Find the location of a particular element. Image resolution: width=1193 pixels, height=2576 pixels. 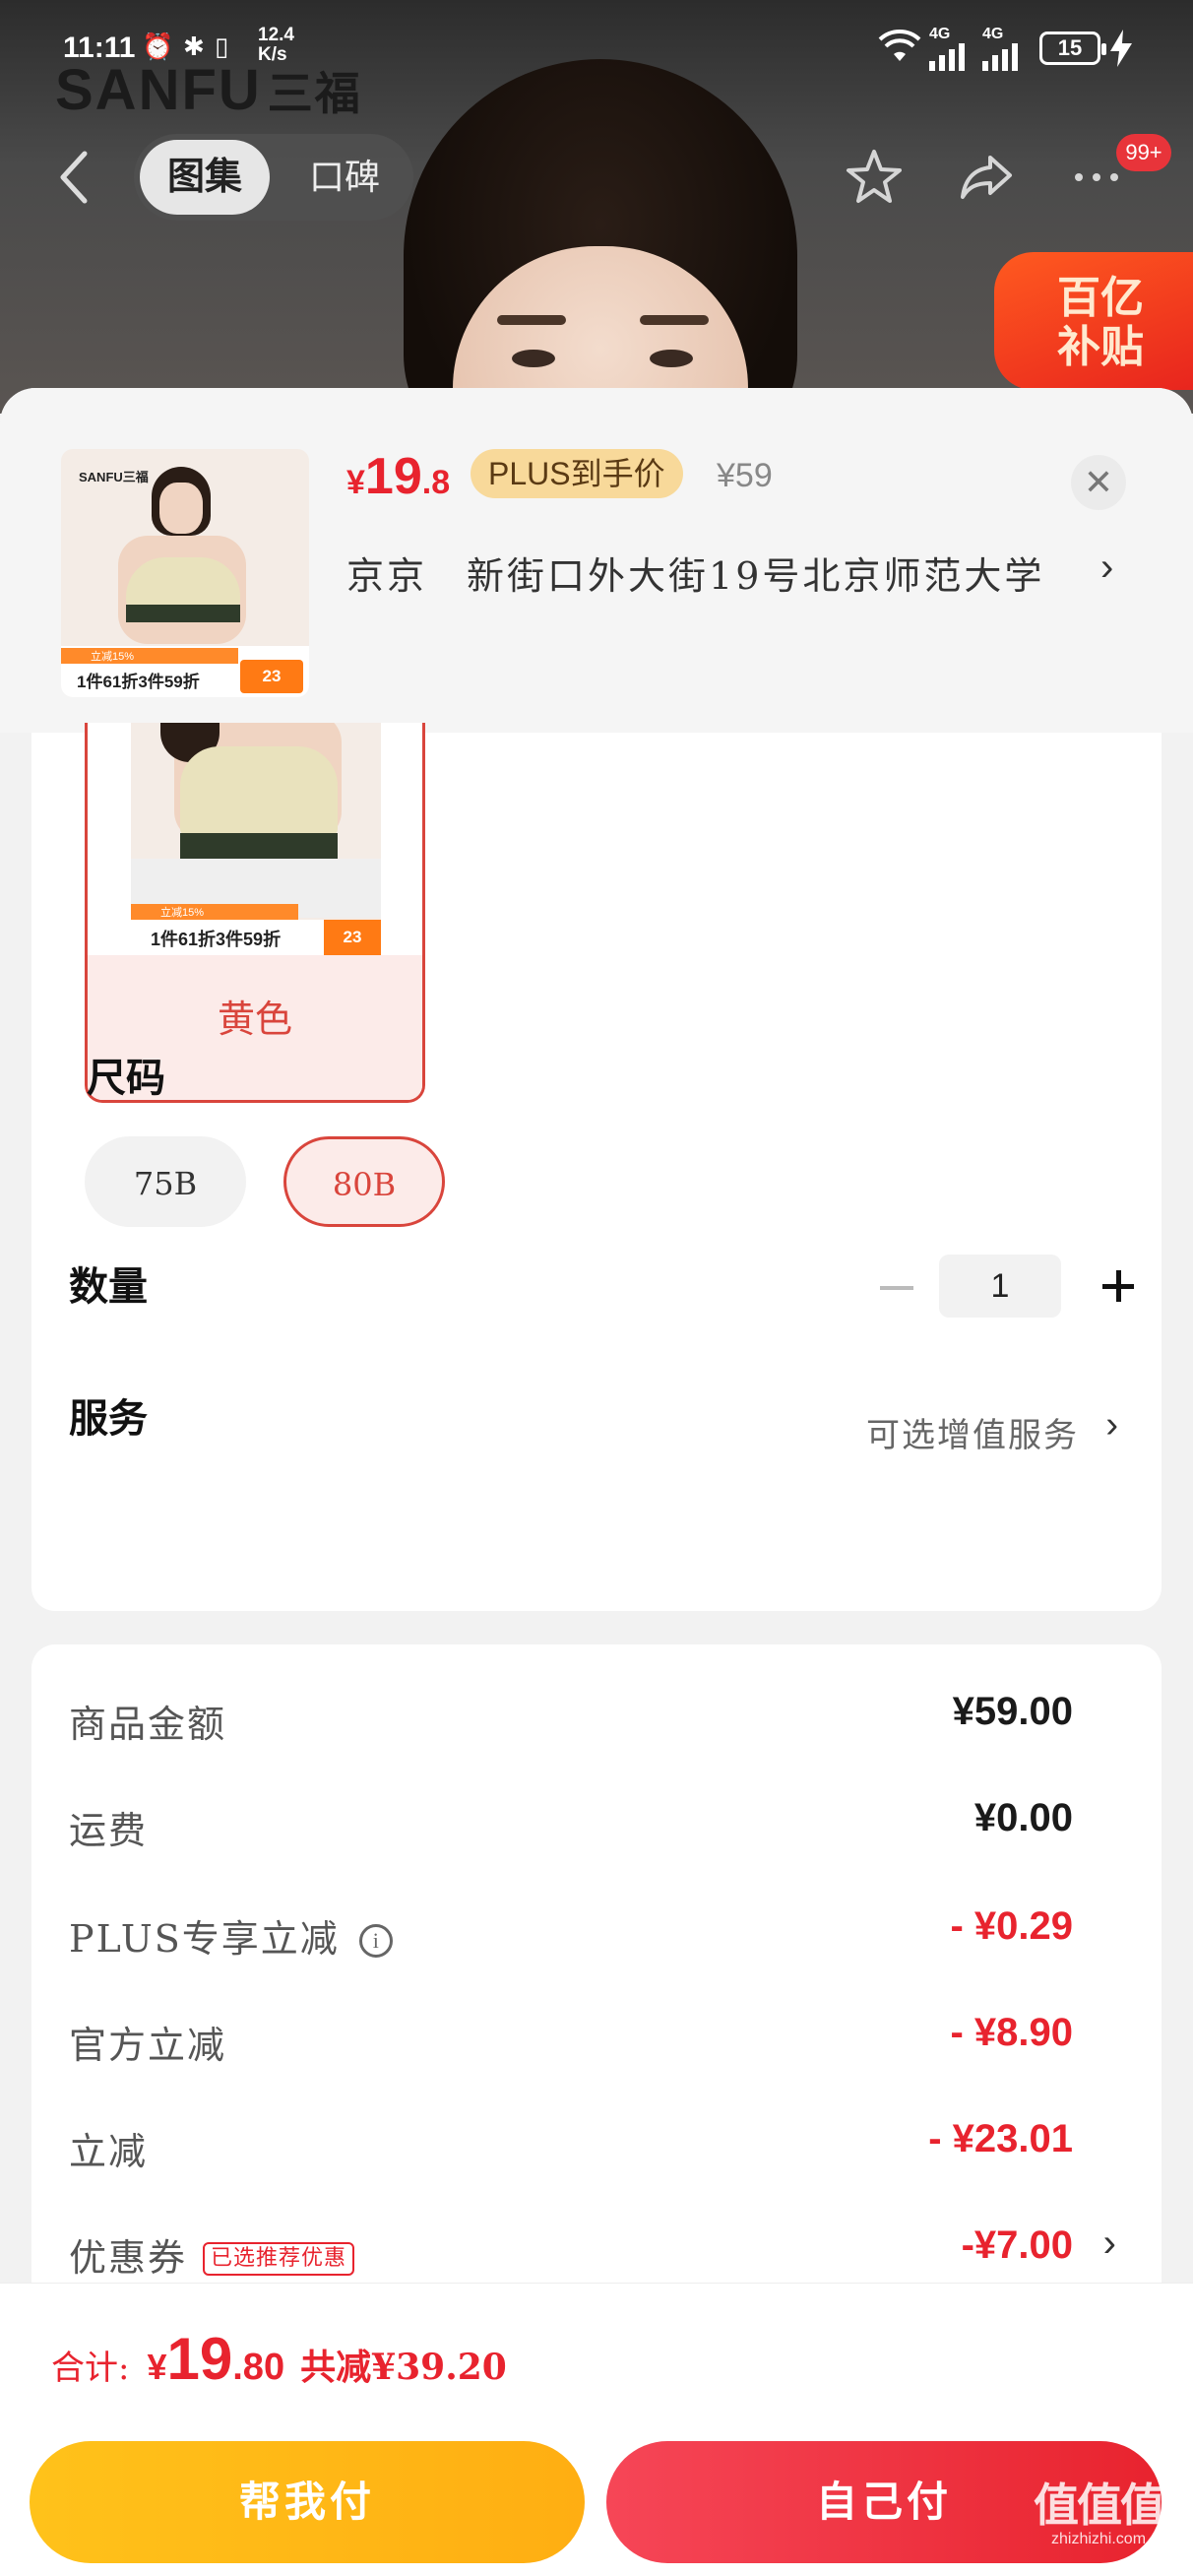

row-label: PLUS专享立减 is located at coordinates (204, 1939).